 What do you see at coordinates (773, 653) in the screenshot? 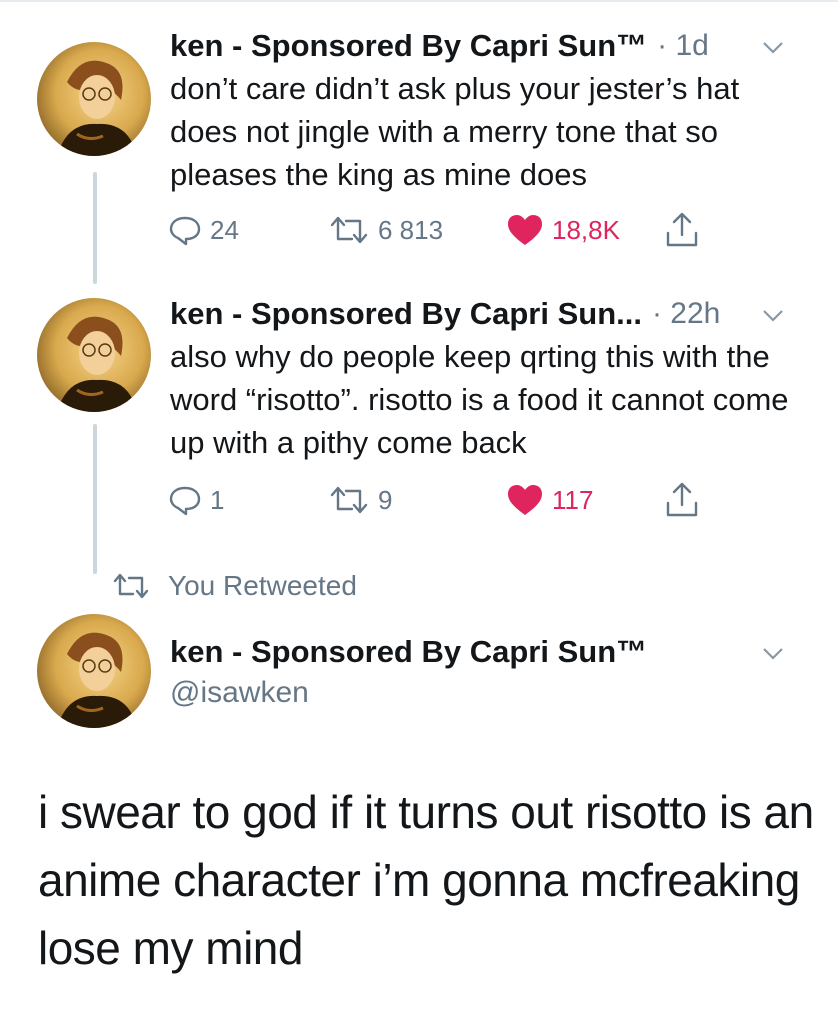
I see `chevron-down-icon` at bounding box center [773, 653].